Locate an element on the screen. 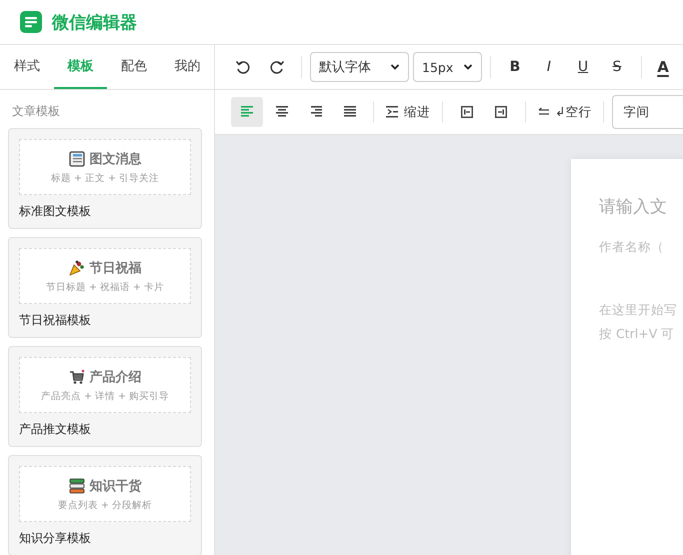  template-name: 产品推文模板 is located at coordinates (55, 429).